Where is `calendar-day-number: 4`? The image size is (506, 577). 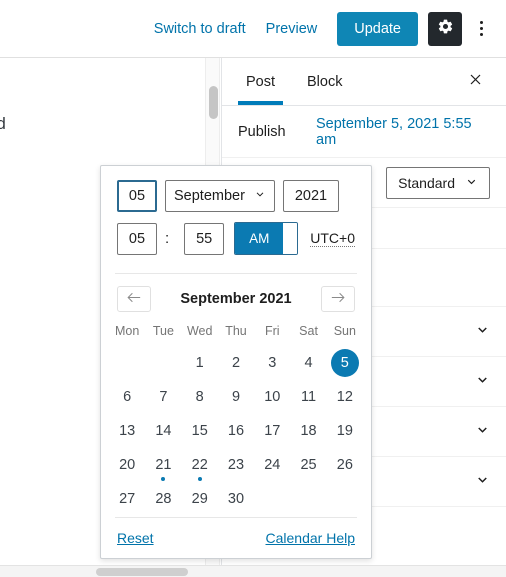
calendar-day-number: 4 is located at coordinates (309, 363).